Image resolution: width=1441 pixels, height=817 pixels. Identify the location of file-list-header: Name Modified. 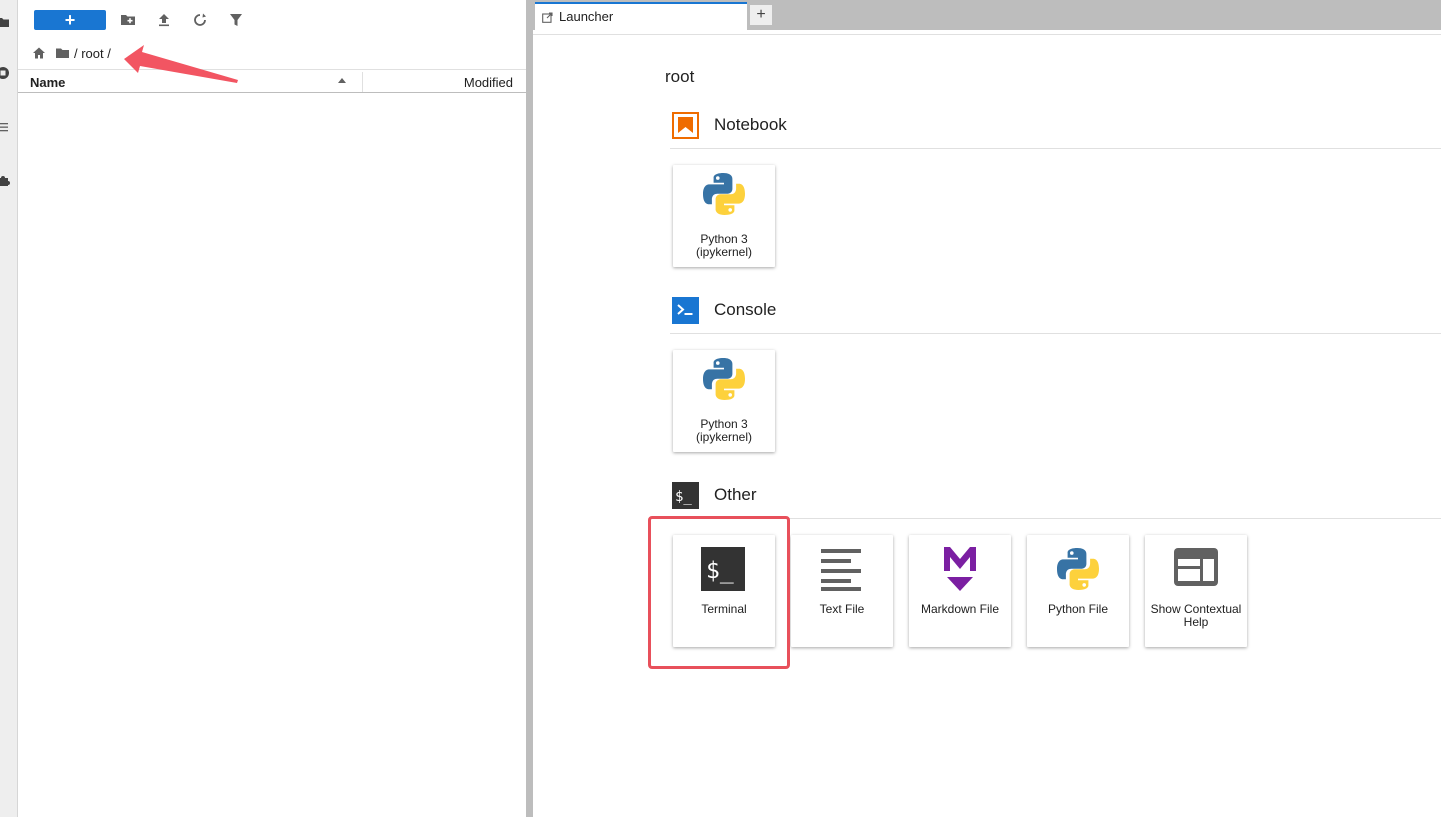
(272, 81).